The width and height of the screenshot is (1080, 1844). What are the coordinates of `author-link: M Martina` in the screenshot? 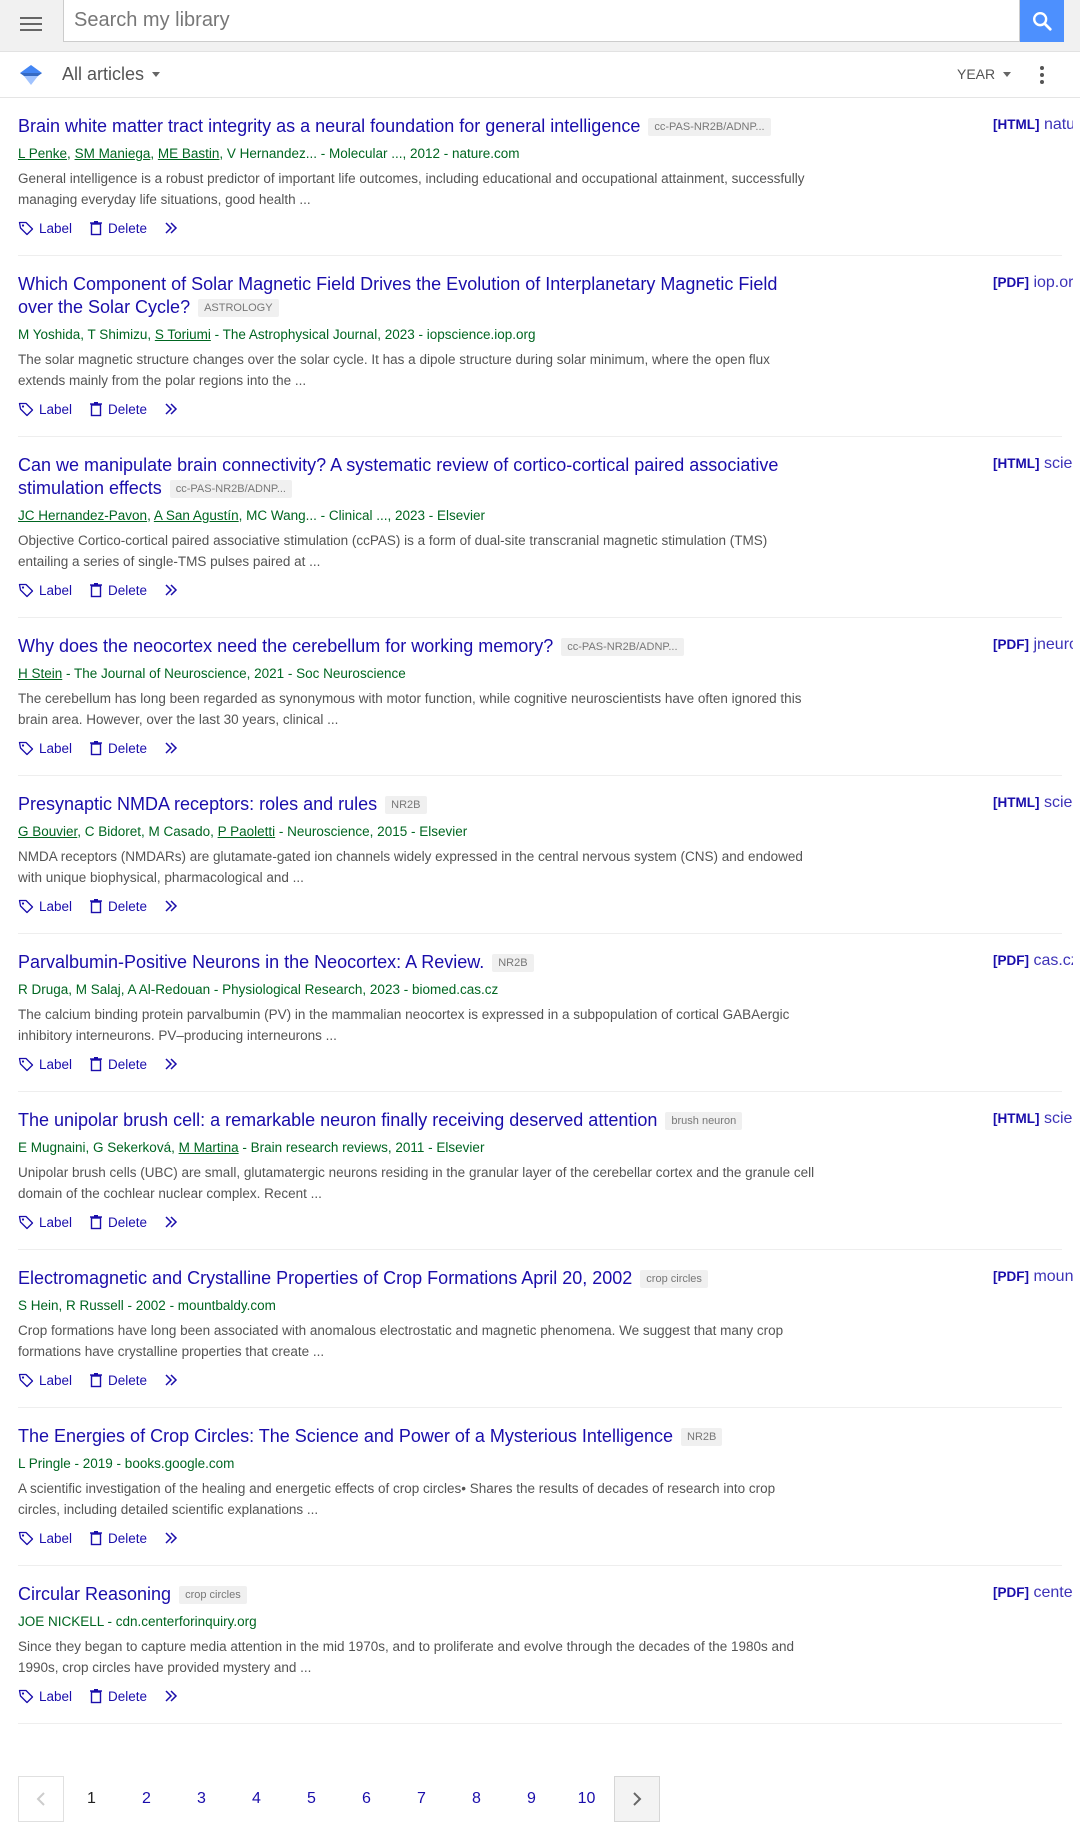 It's located at (209, 1147).